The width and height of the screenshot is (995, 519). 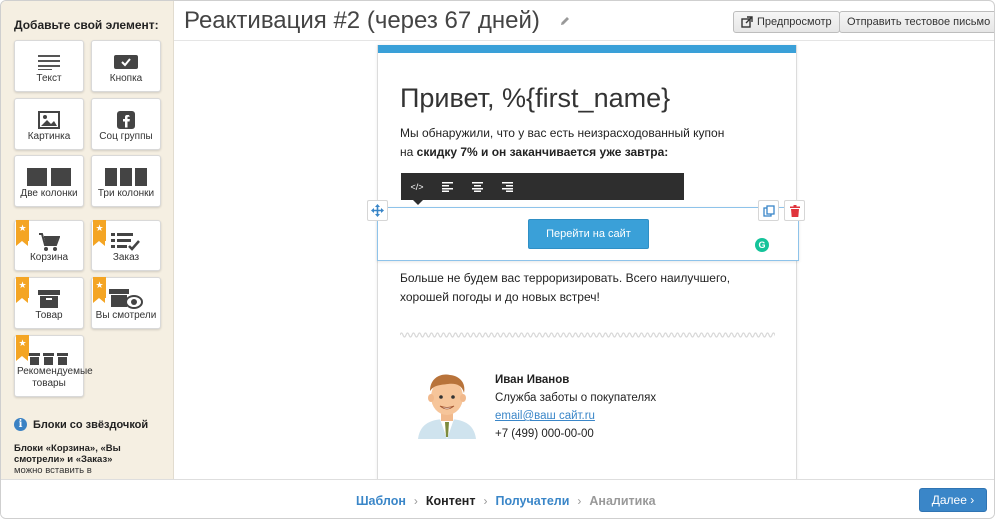 I want to click on tile-label: Заказ, so click(x=126, y=257).